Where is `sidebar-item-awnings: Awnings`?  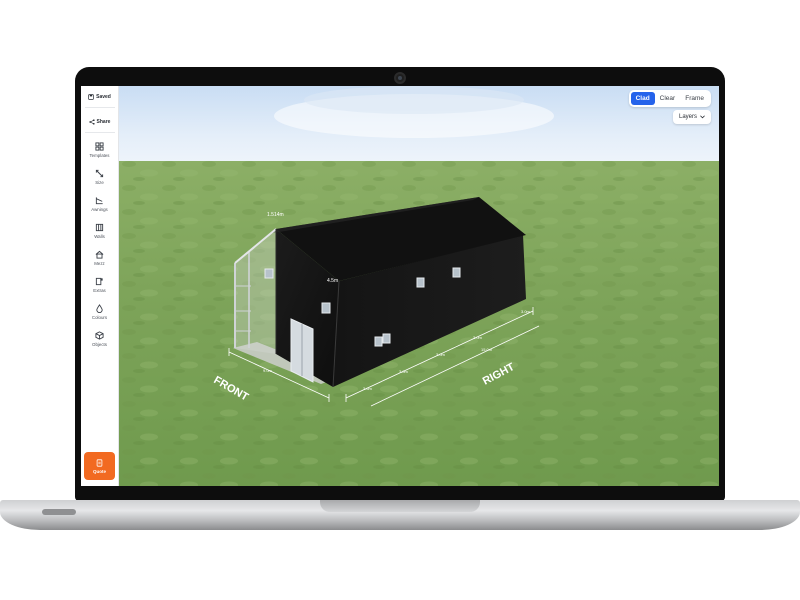 sidebar-item-awnings: Awnings is located at coordinates (100, 203).